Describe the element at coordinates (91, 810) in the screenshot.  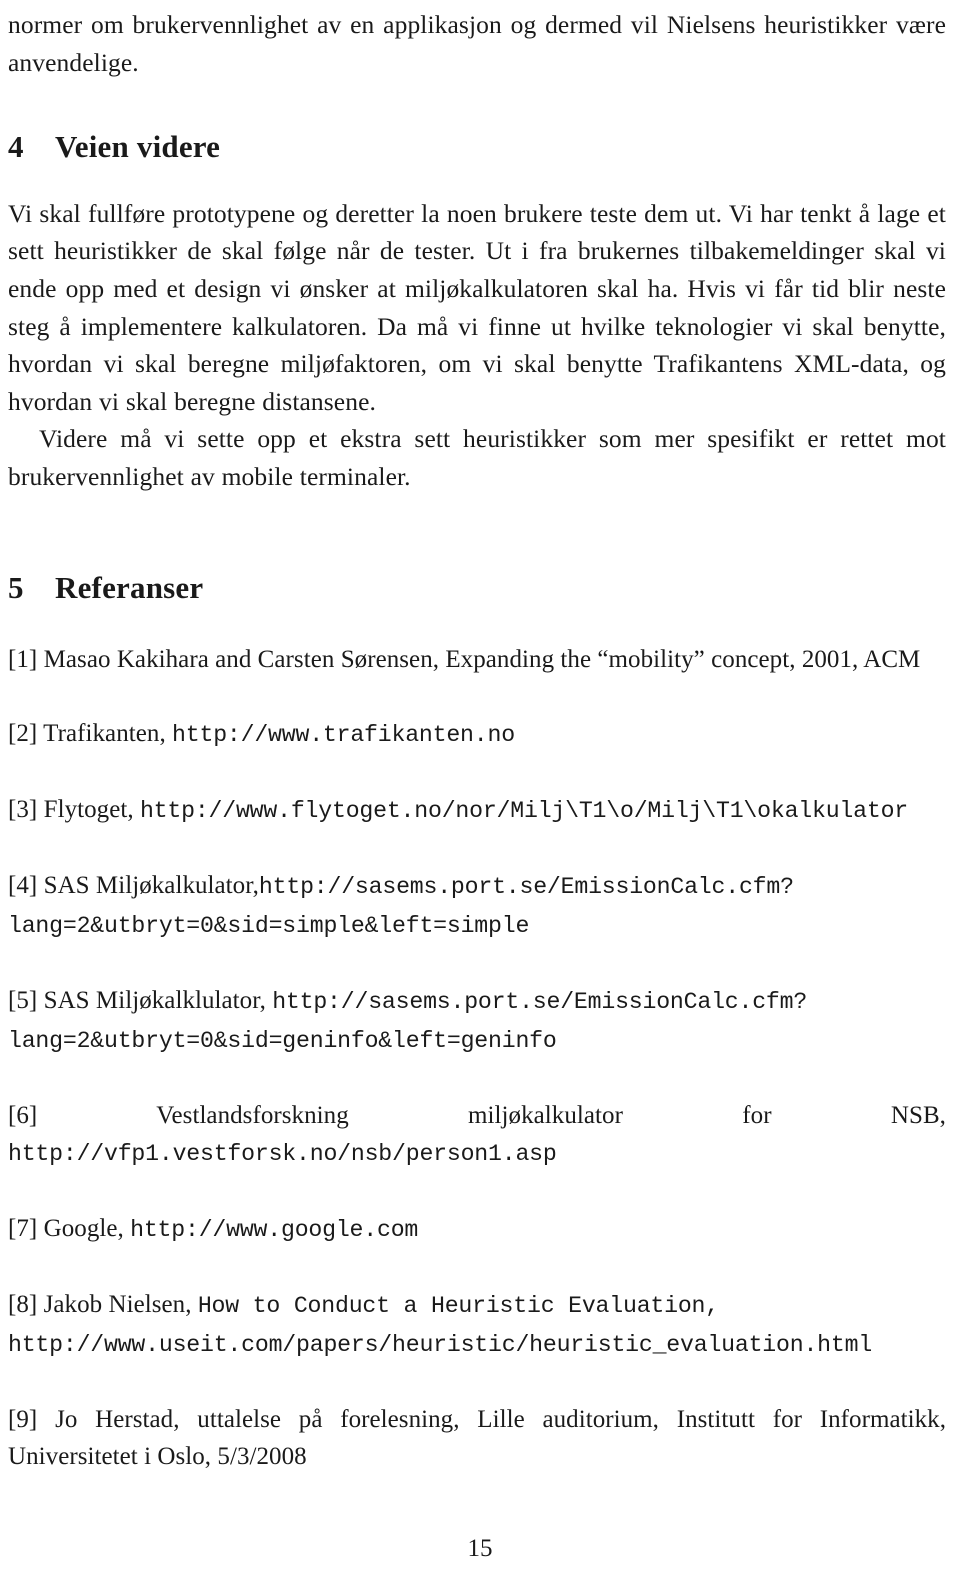
I see `reference-text: Flytoget,` at that location.